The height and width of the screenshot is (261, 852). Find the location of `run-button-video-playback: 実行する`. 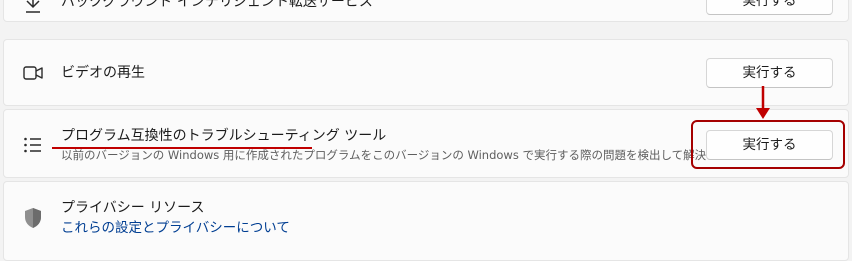

run-button-video-playback: 実行する is located at coordinates (769, 73).